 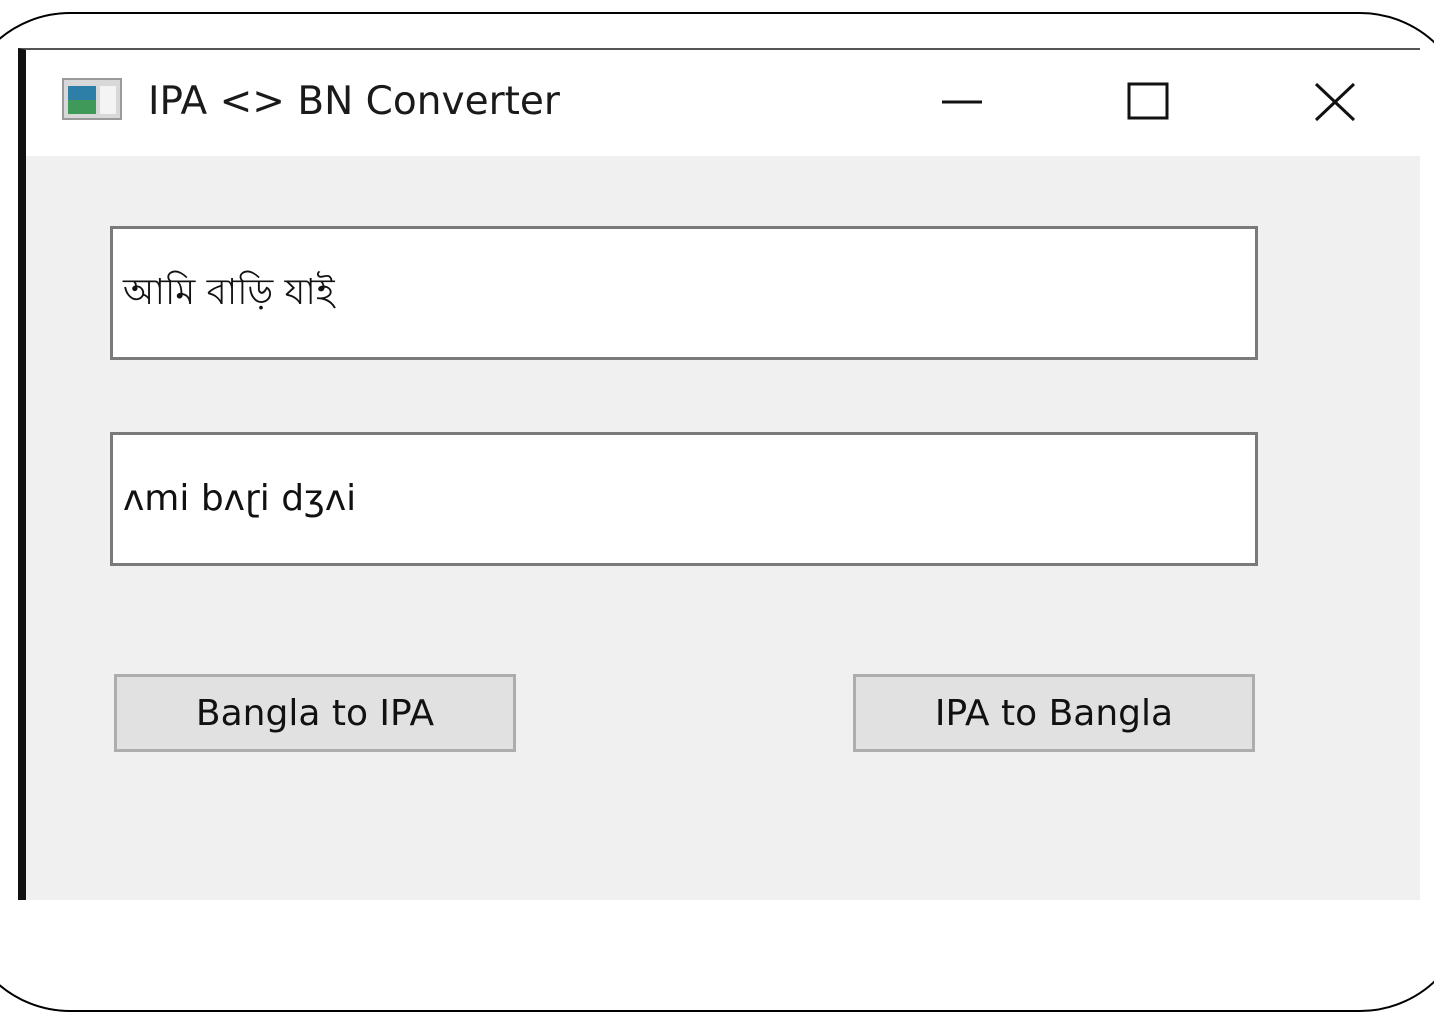 I want to click on maximize-button, so click(x=1151, y=101).